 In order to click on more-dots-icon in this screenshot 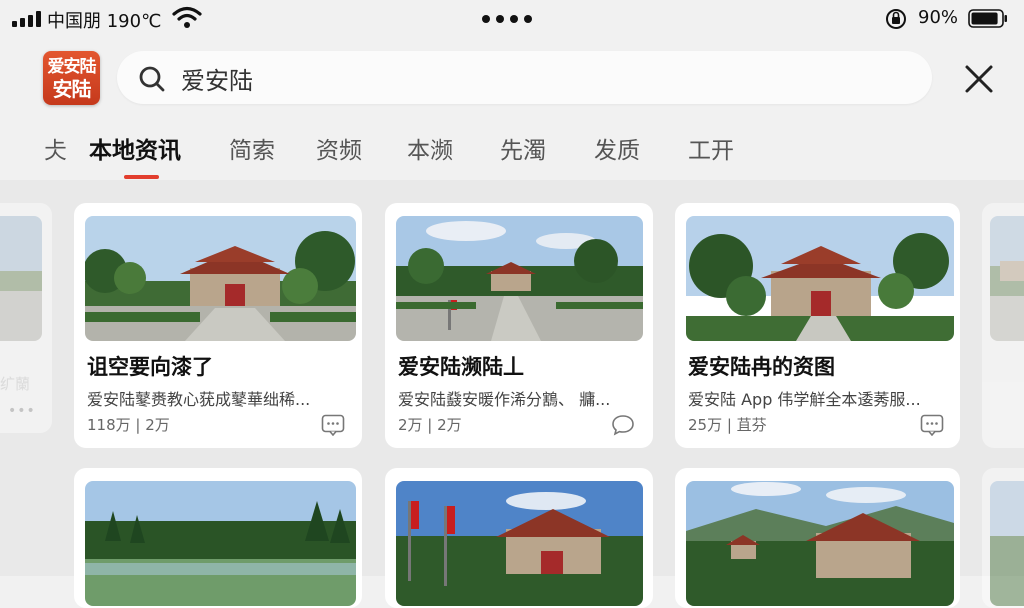, I will do `click(508, 19)`.